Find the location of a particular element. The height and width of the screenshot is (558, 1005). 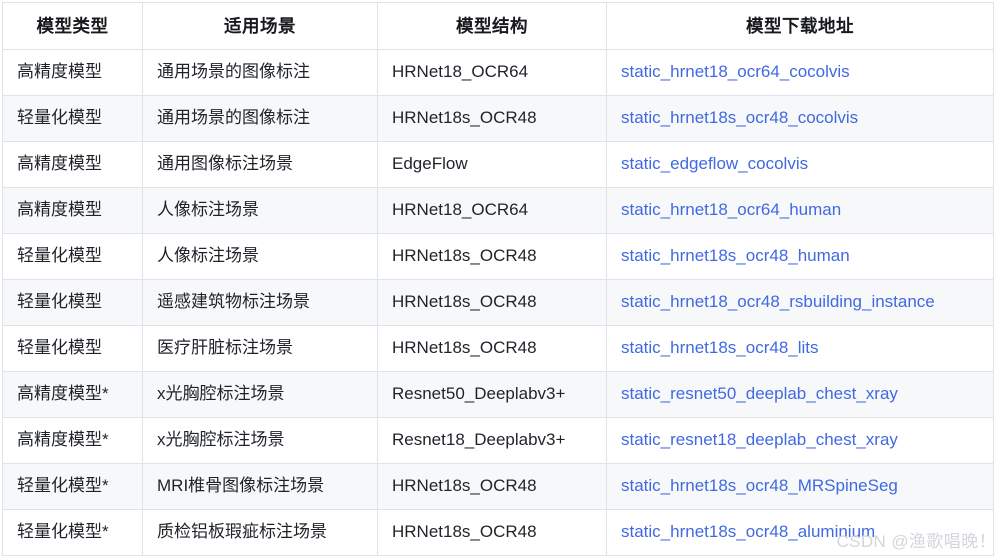

cell-scene: 遥感建筑物标注场景 is located at coordinates (260, 302).